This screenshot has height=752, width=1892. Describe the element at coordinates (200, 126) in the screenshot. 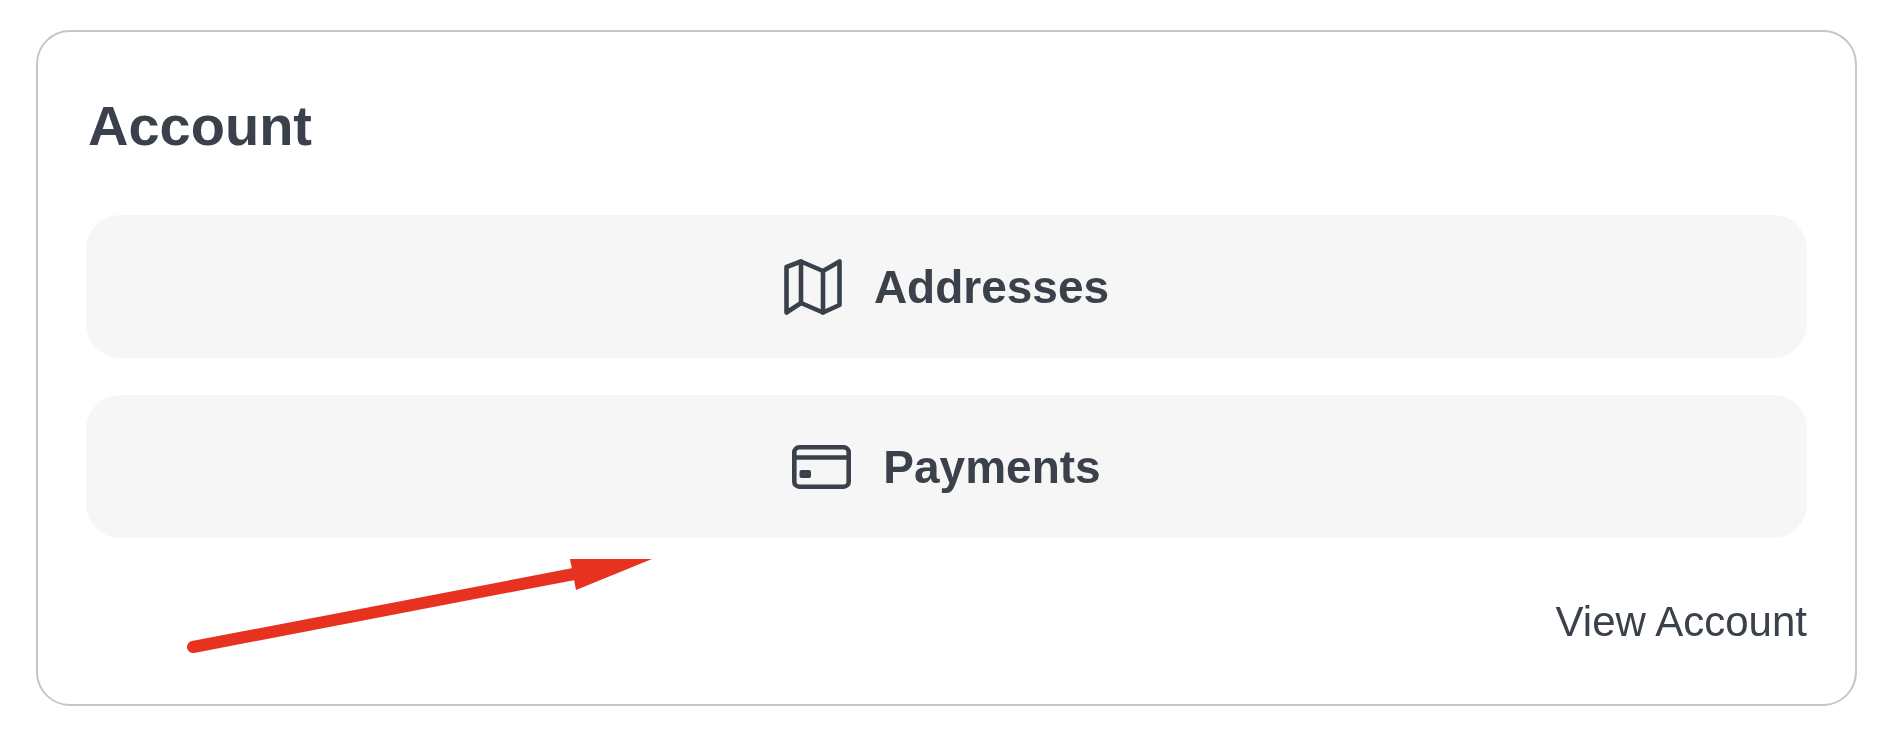

I see `card-title: Account` at that location.